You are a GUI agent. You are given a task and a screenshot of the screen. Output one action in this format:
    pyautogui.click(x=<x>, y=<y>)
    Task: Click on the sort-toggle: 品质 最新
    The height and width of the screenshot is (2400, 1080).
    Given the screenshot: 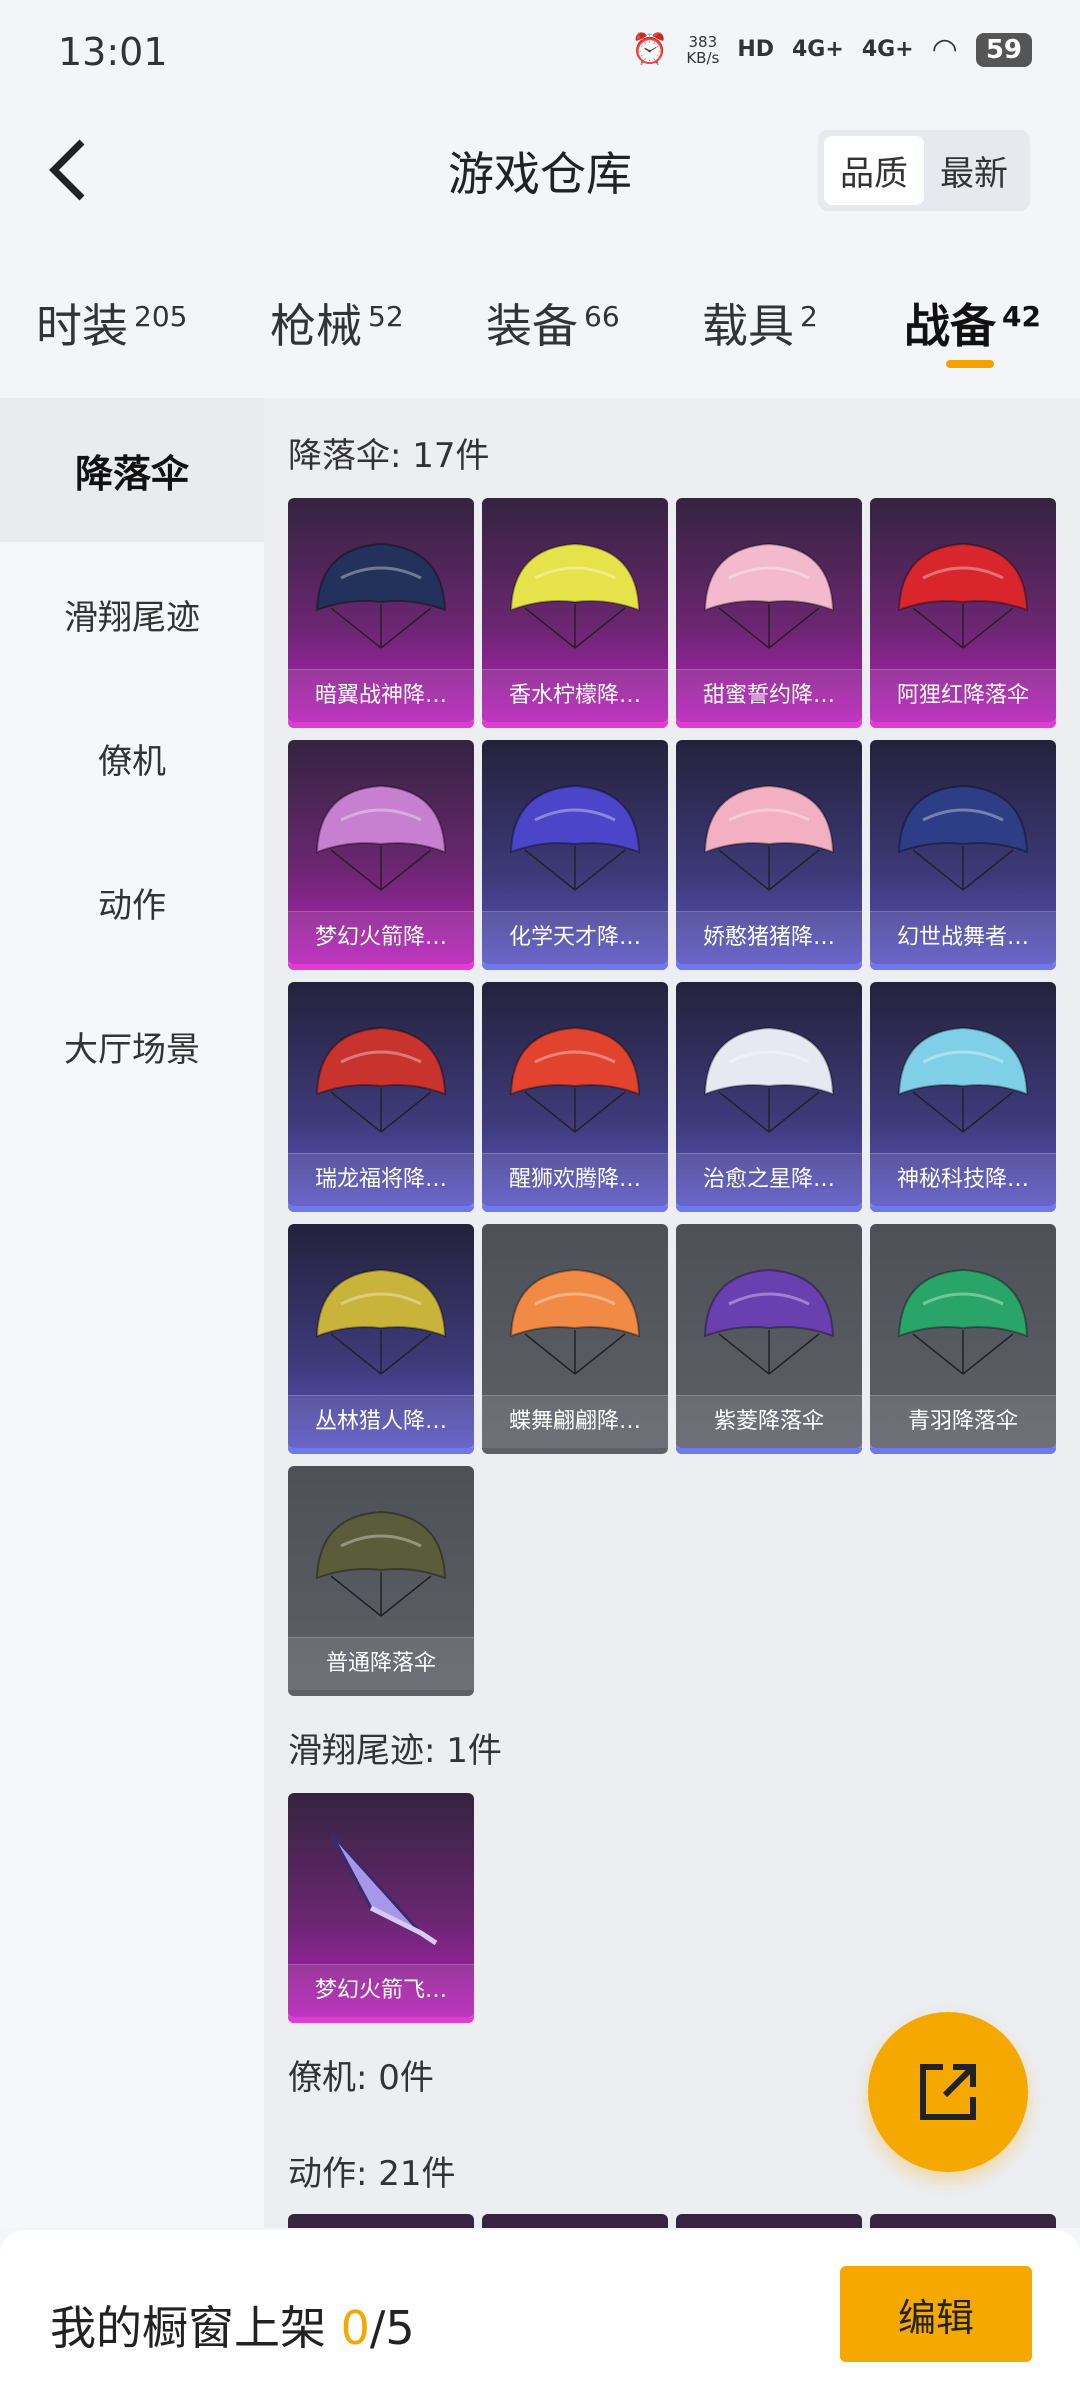 What is the action you would take?
    pyautogui.click(x=924, y=170)
    